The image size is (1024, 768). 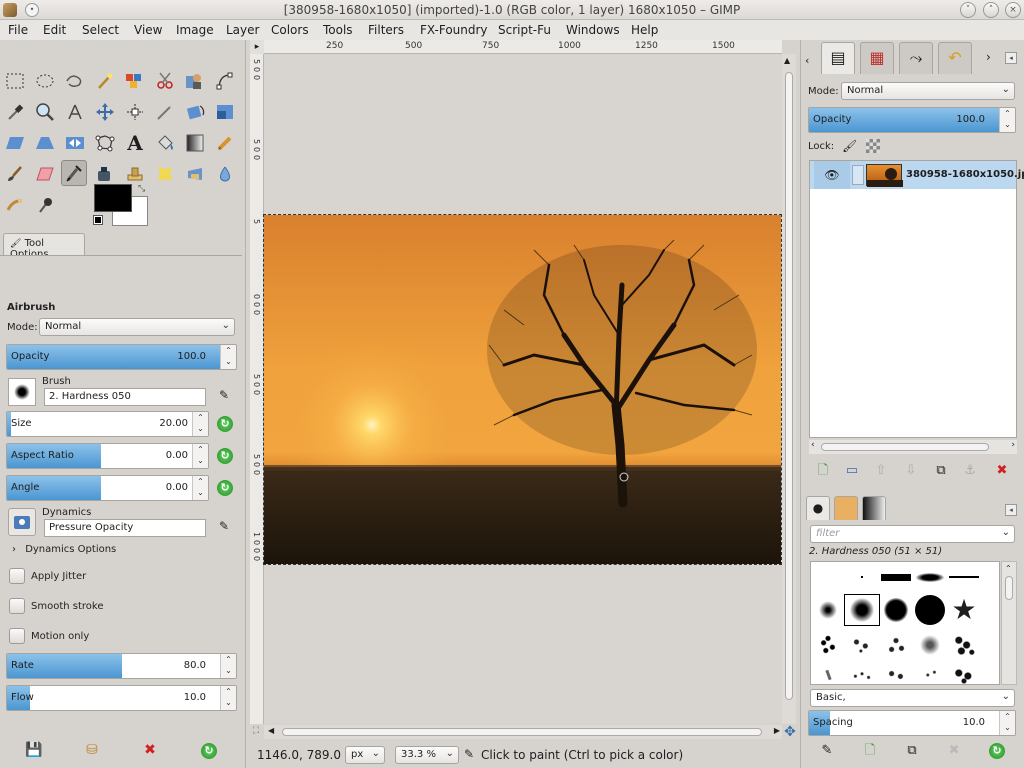 What do you see at coordinates (75, 112) in the screenshot?
I see `measure-icon` at bounding box center [75, 112].